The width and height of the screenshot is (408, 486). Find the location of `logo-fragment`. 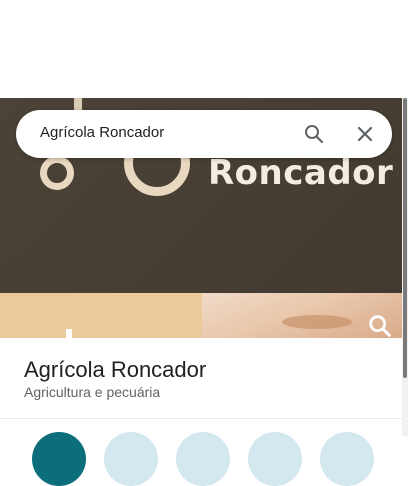

logo-fragment is located at coordinates (78, 104).